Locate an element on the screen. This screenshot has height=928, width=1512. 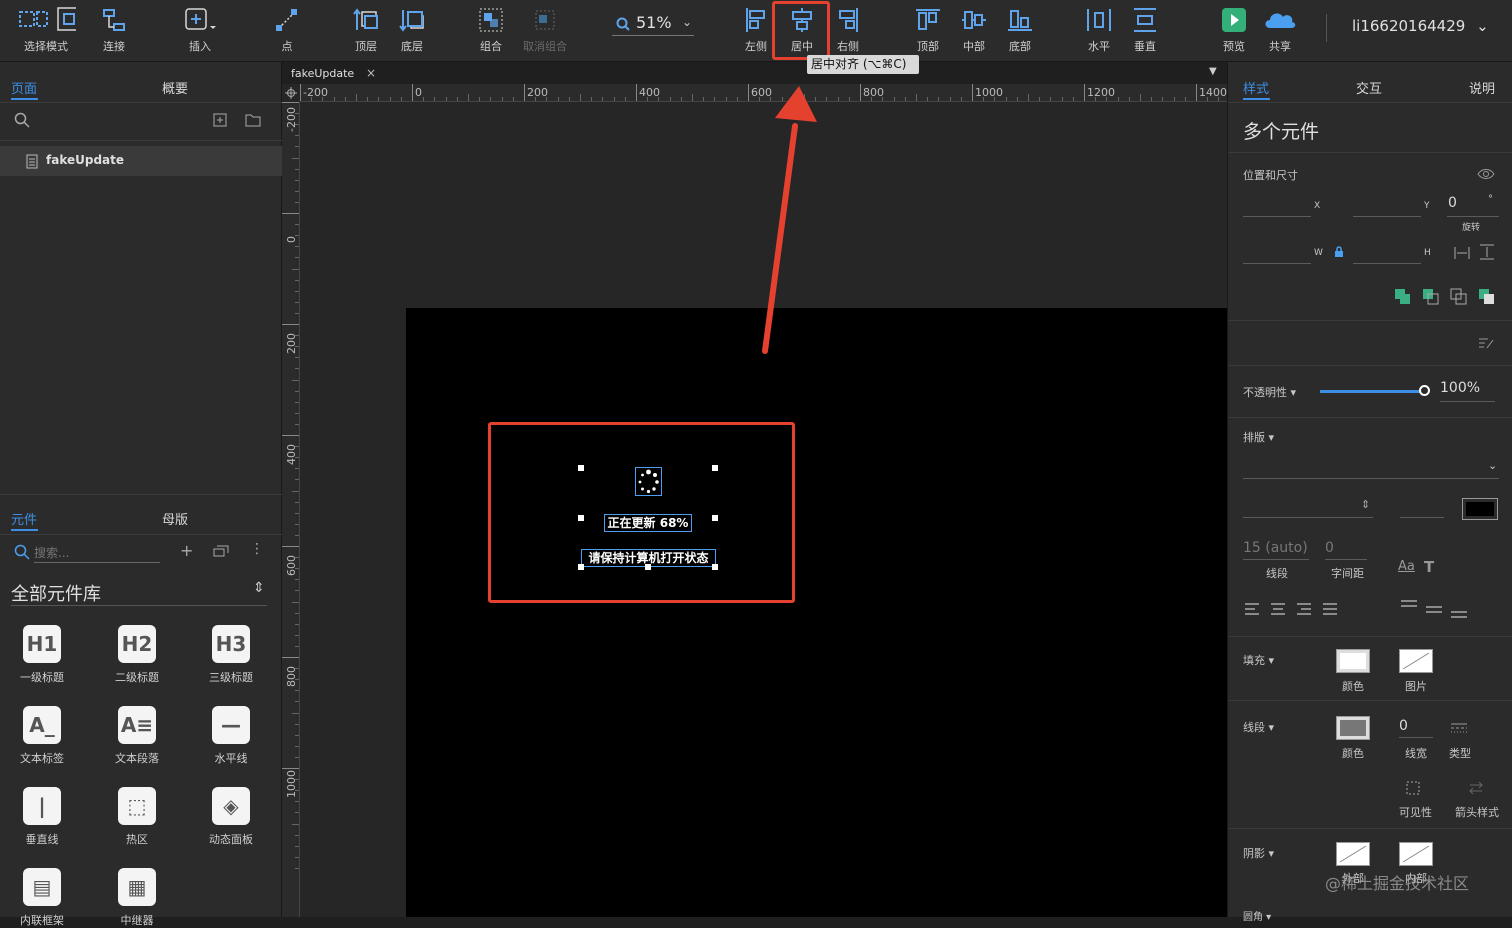
more-options-icon: ⋮ is located at coordinates (257, 549).